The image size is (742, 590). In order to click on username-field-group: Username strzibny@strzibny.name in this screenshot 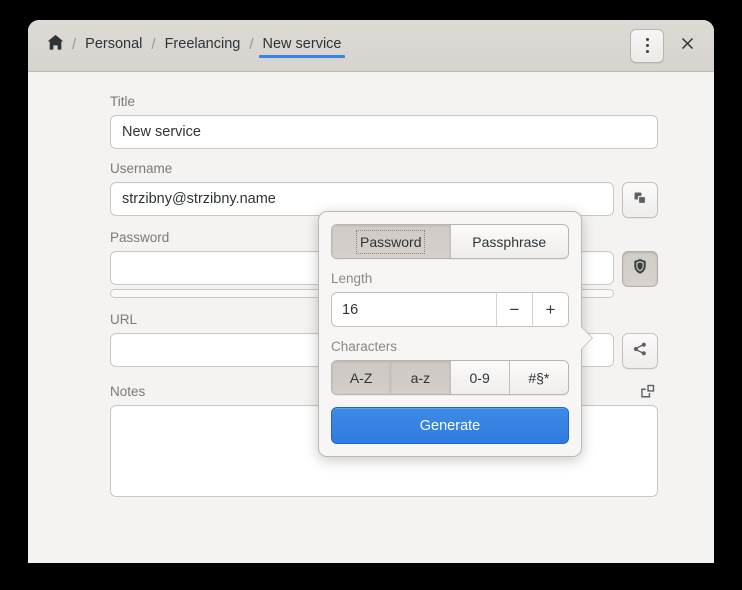, I will do `click(384, 189)`.